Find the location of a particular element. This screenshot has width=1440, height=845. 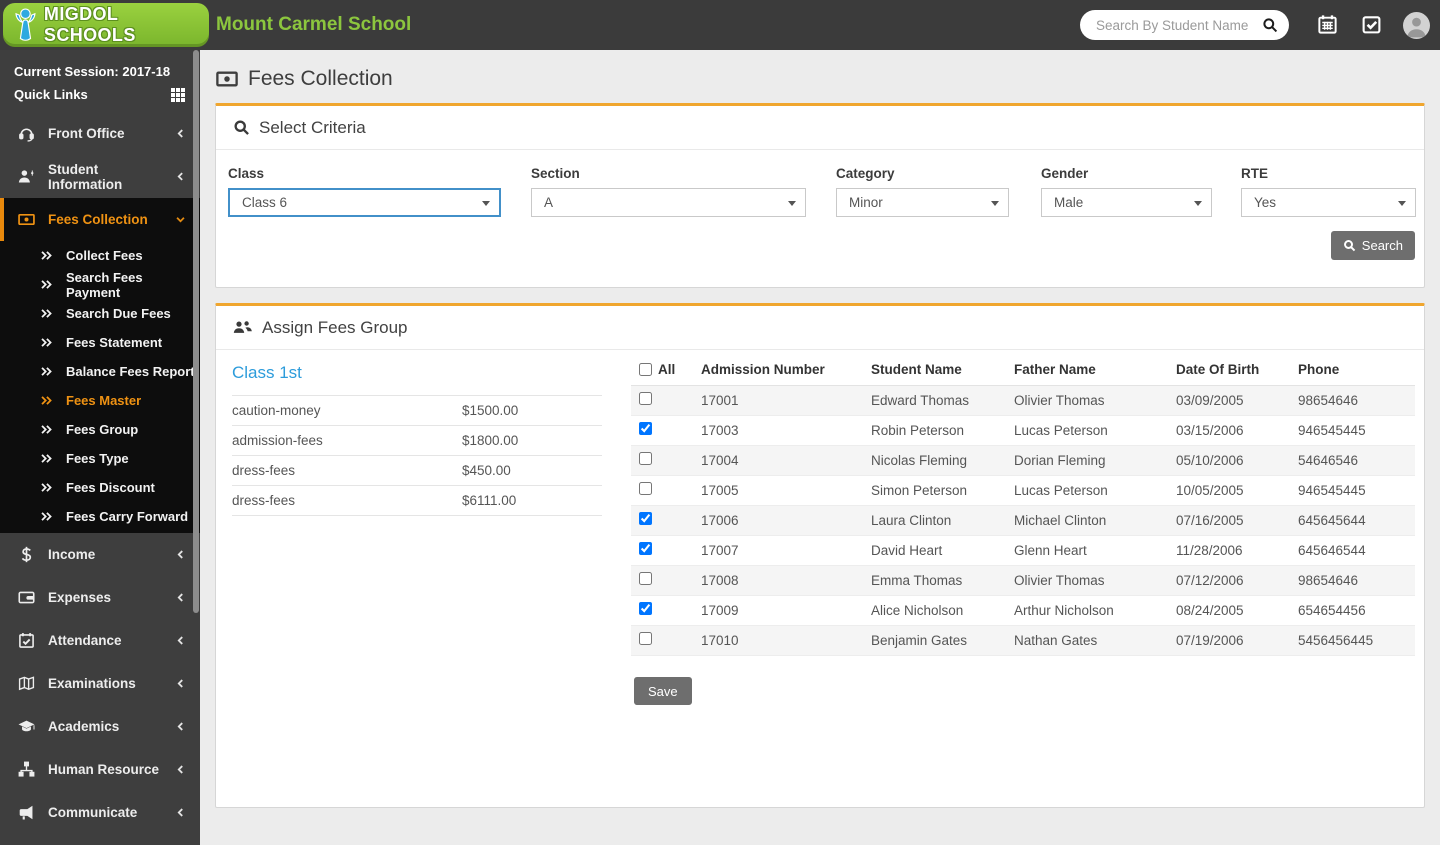

select-all-cell: All is located at coordinates (661, 370).